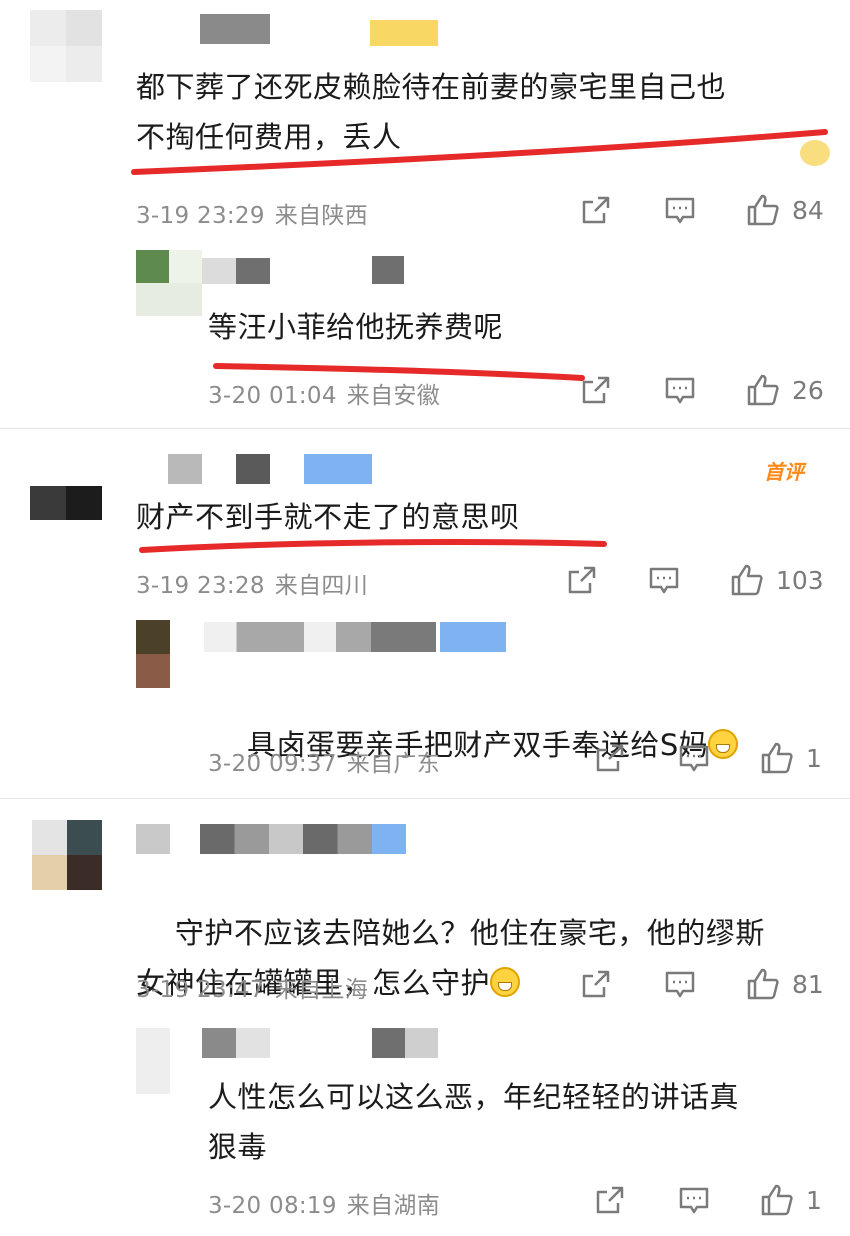  What do you see at coordinates (784, 472) in the screenshot?
I see `first-comment-badge: 首评` at bounding box center [784, 472].